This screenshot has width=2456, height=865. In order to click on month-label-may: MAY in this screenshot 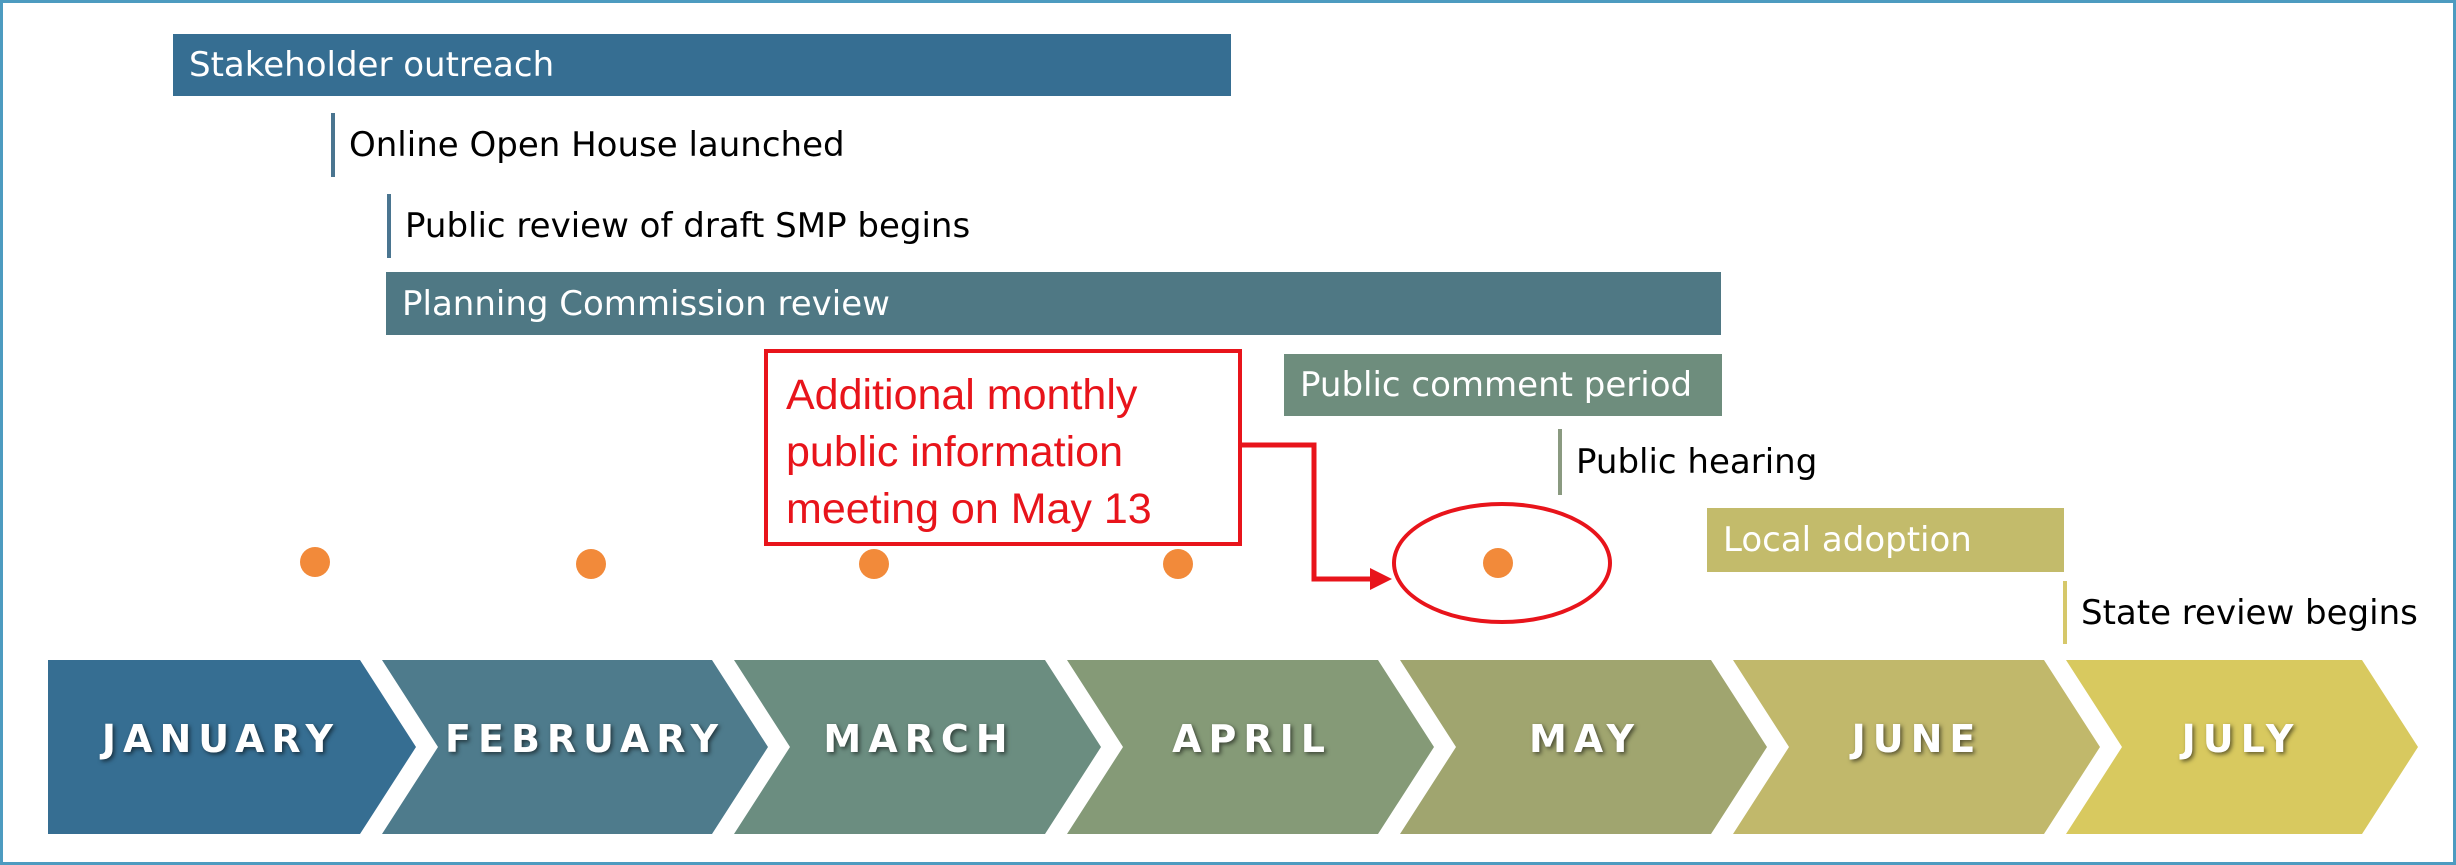, I will do `click(1585, 739)`.